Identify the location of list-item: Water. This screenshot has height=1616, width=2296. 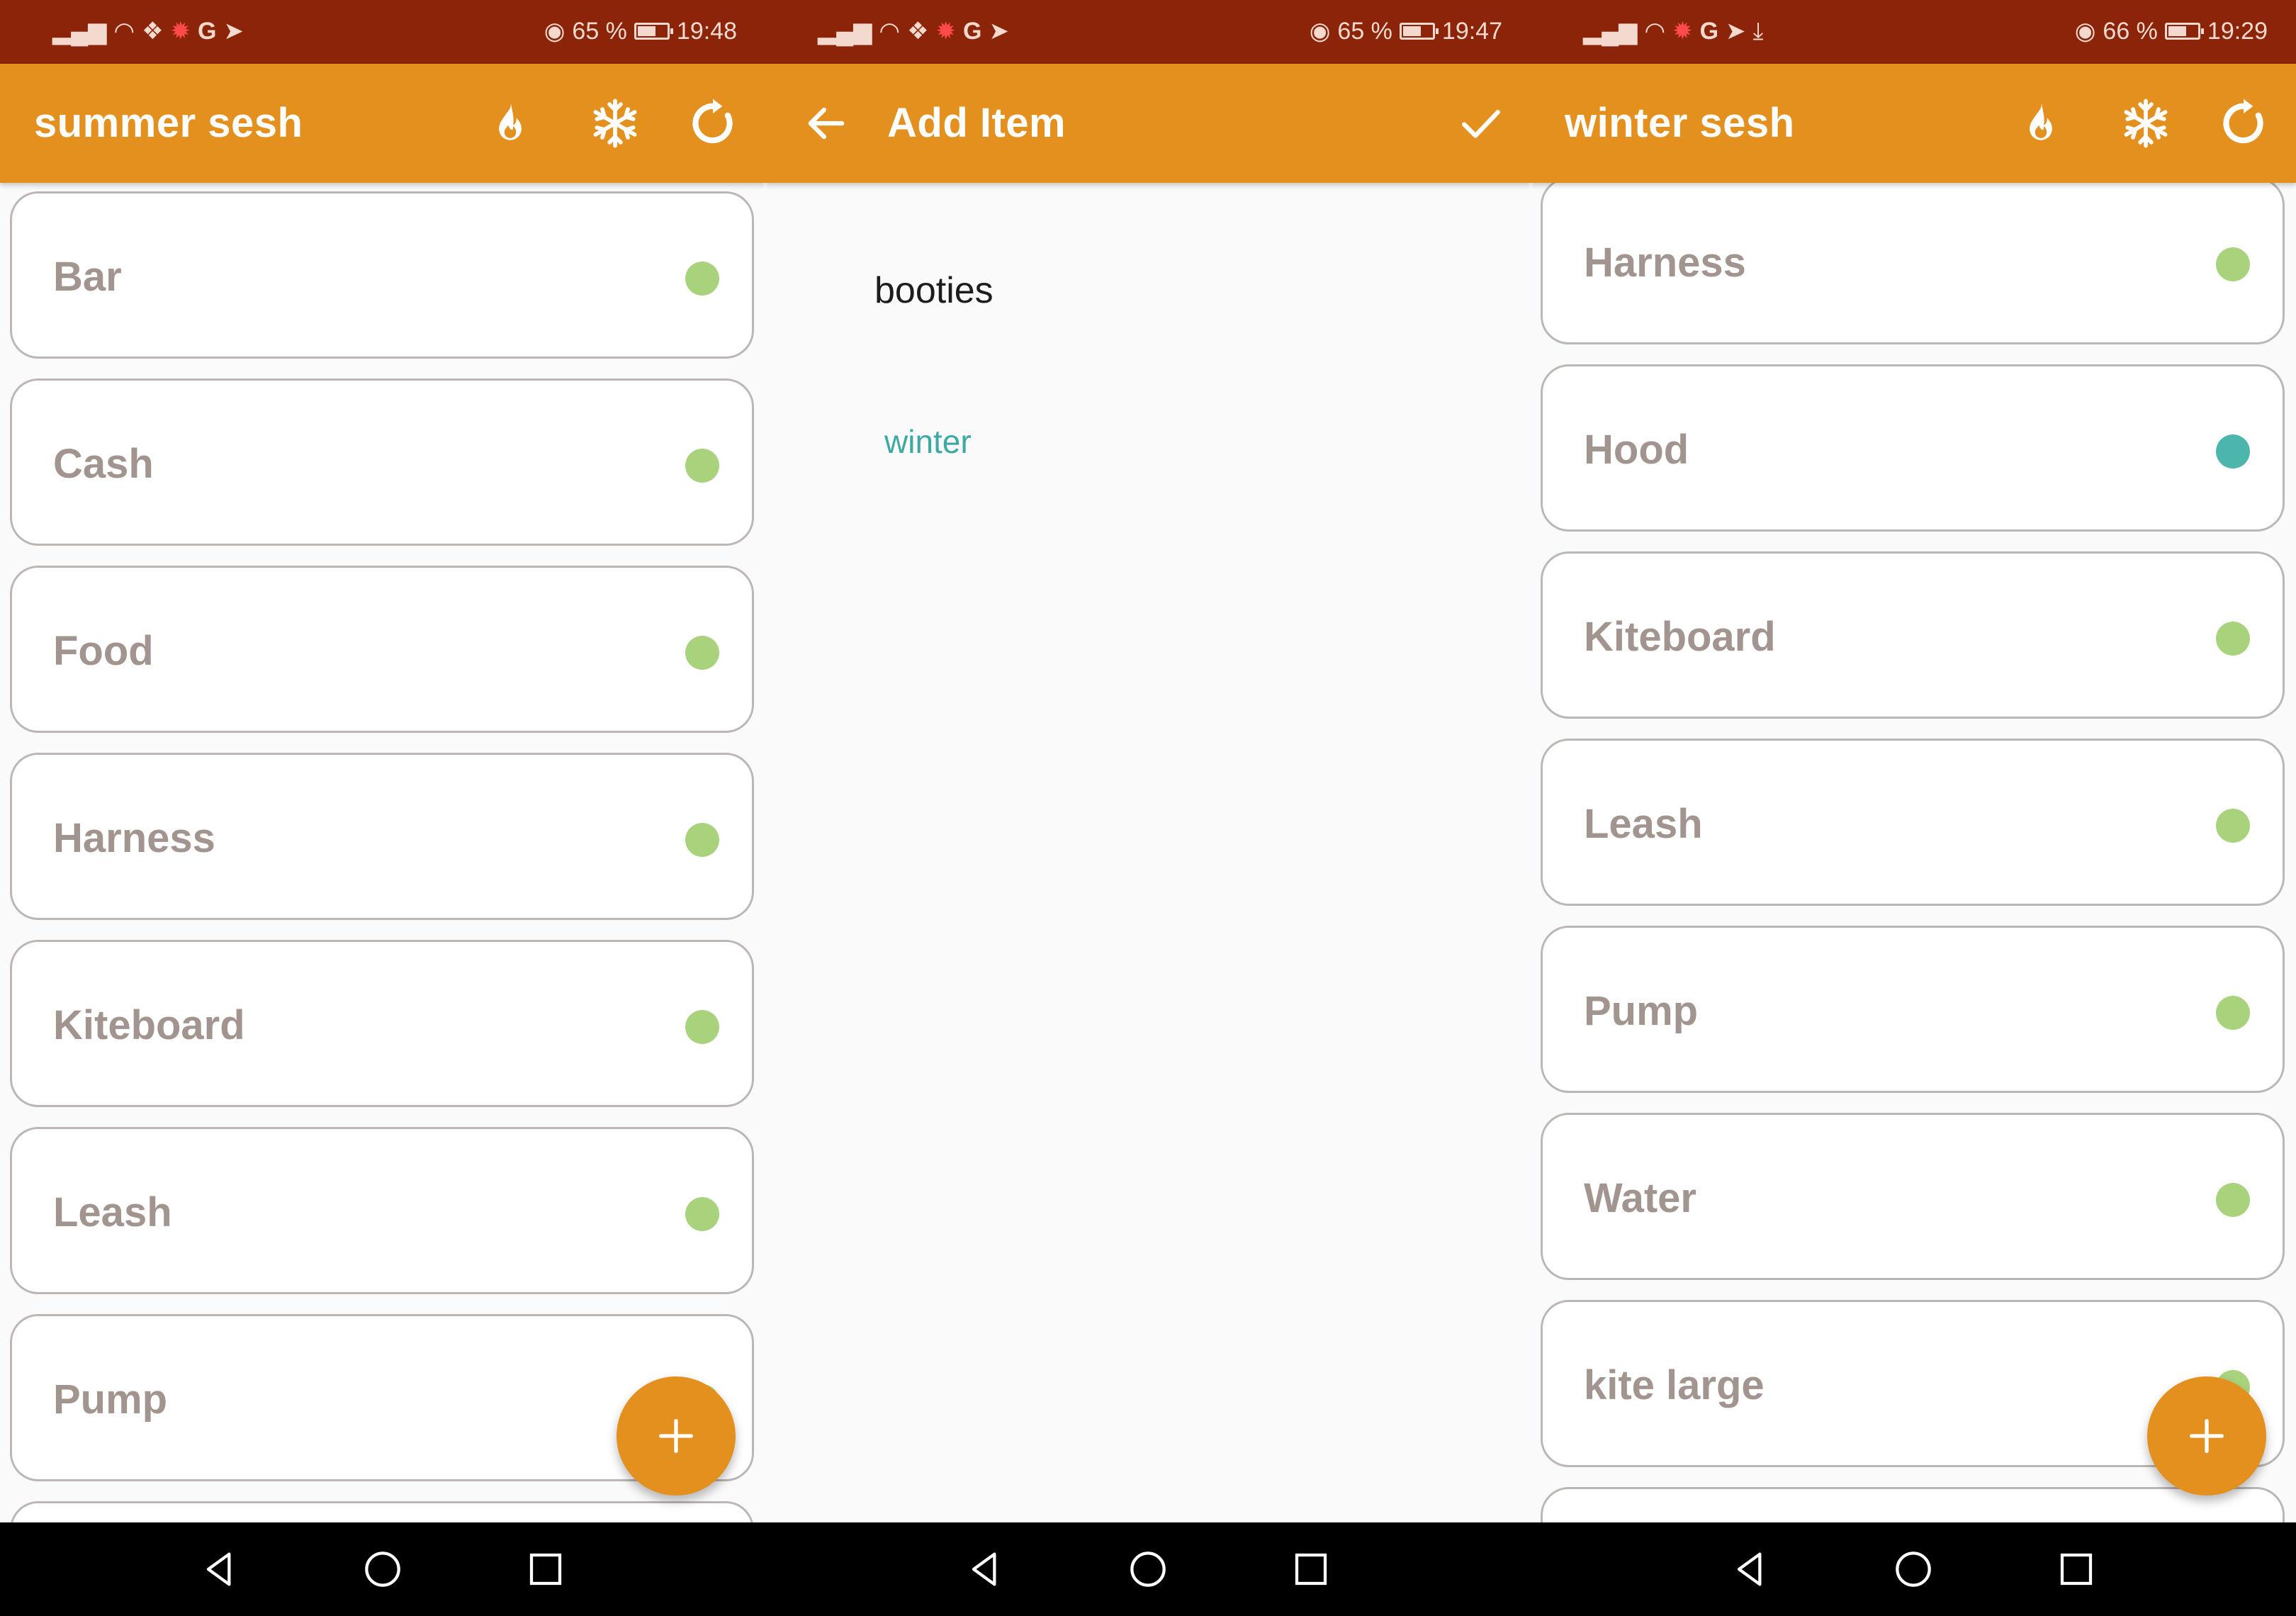
(1913, 1196).